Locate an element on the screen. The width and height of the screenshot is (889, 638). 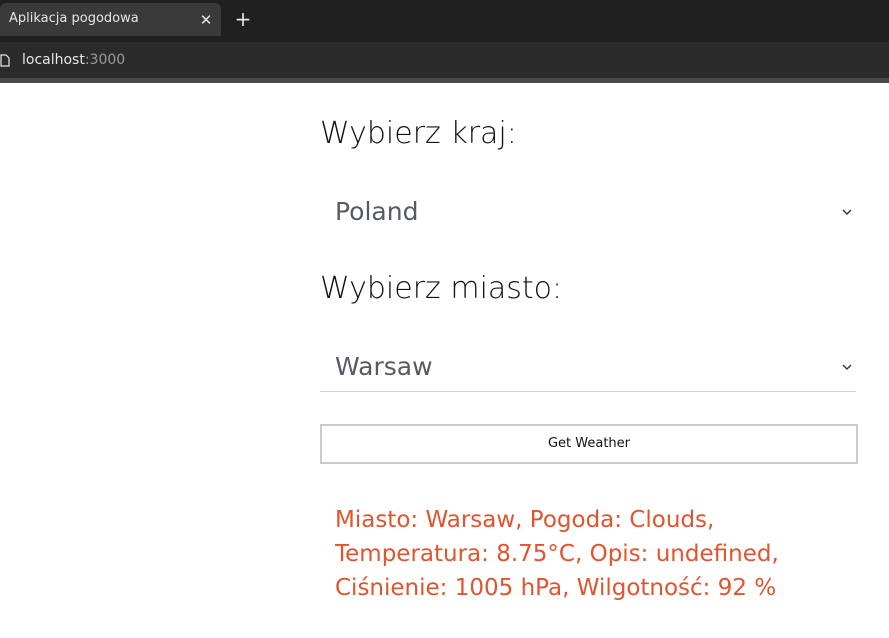
select-underline is located at coordinates (588, 391).